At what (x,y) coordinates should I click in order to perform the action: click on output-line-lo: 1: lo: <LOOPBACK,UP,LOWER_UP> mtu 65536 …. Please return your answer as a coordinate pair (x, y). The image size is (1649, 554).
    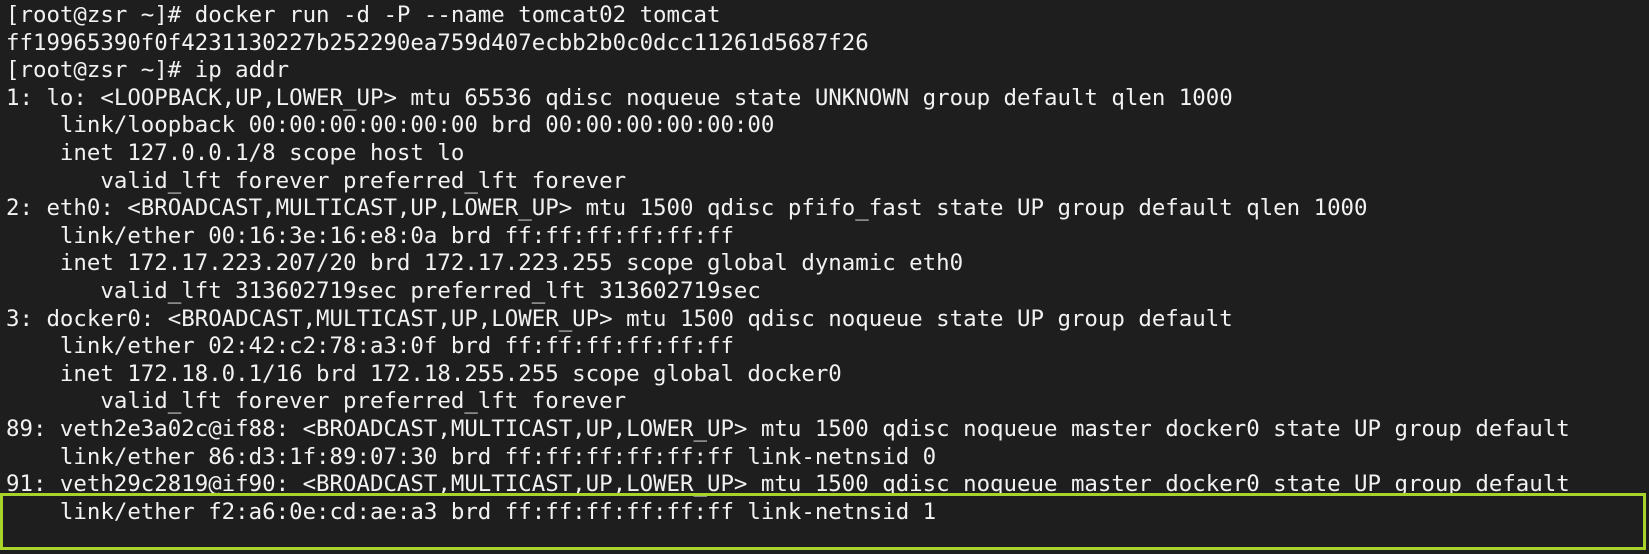
    Looking at the image, I should click on (619, 97).